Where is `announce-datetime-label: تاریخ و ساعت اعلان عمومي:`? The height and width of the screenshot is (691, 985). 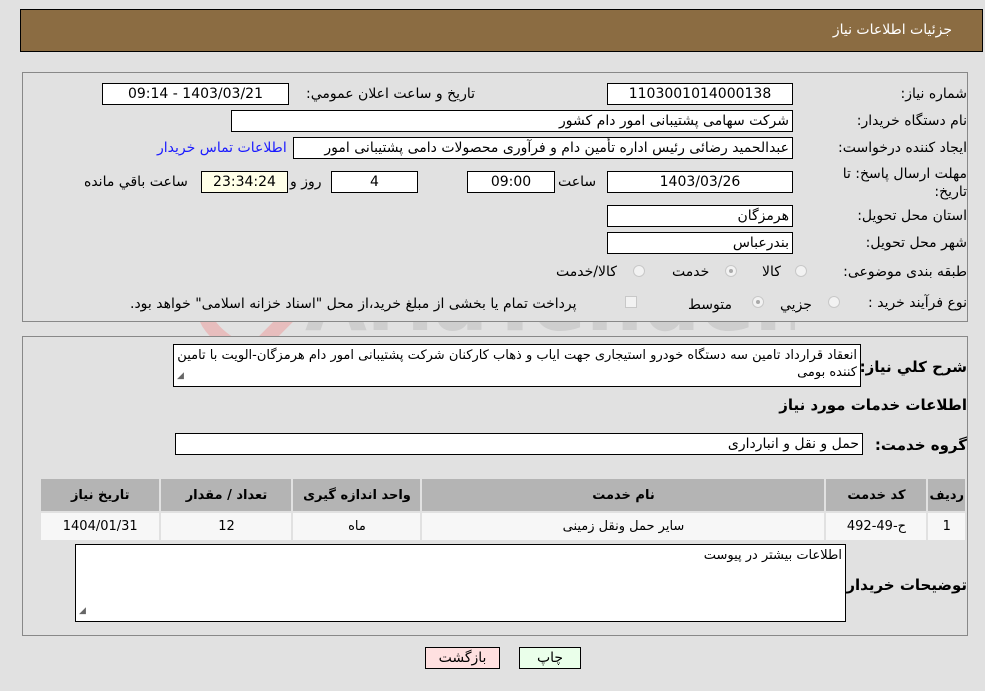
announce-datetime-label: تاریخ و ساعت اعلان عمومي: is located at coordinates (390, 94).